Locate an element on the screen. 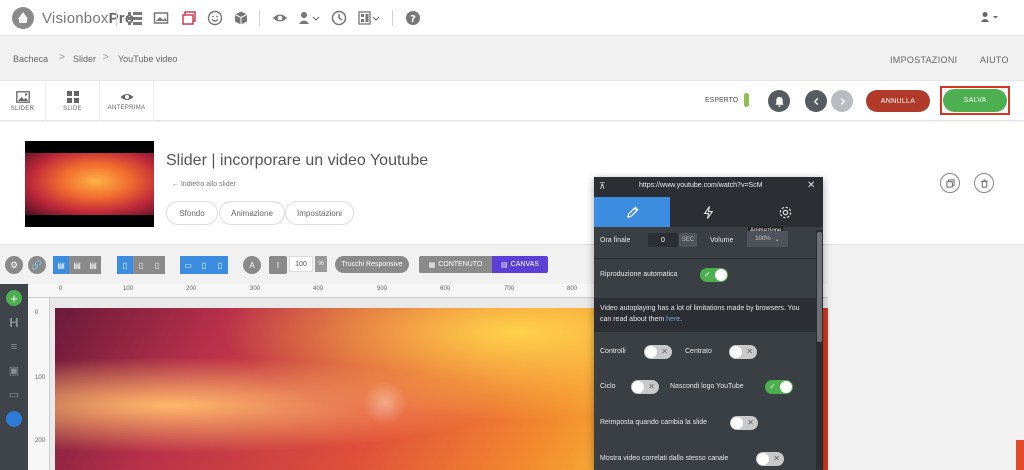  related-videos-toggle: ✕ is located at coordinates (770, 459).